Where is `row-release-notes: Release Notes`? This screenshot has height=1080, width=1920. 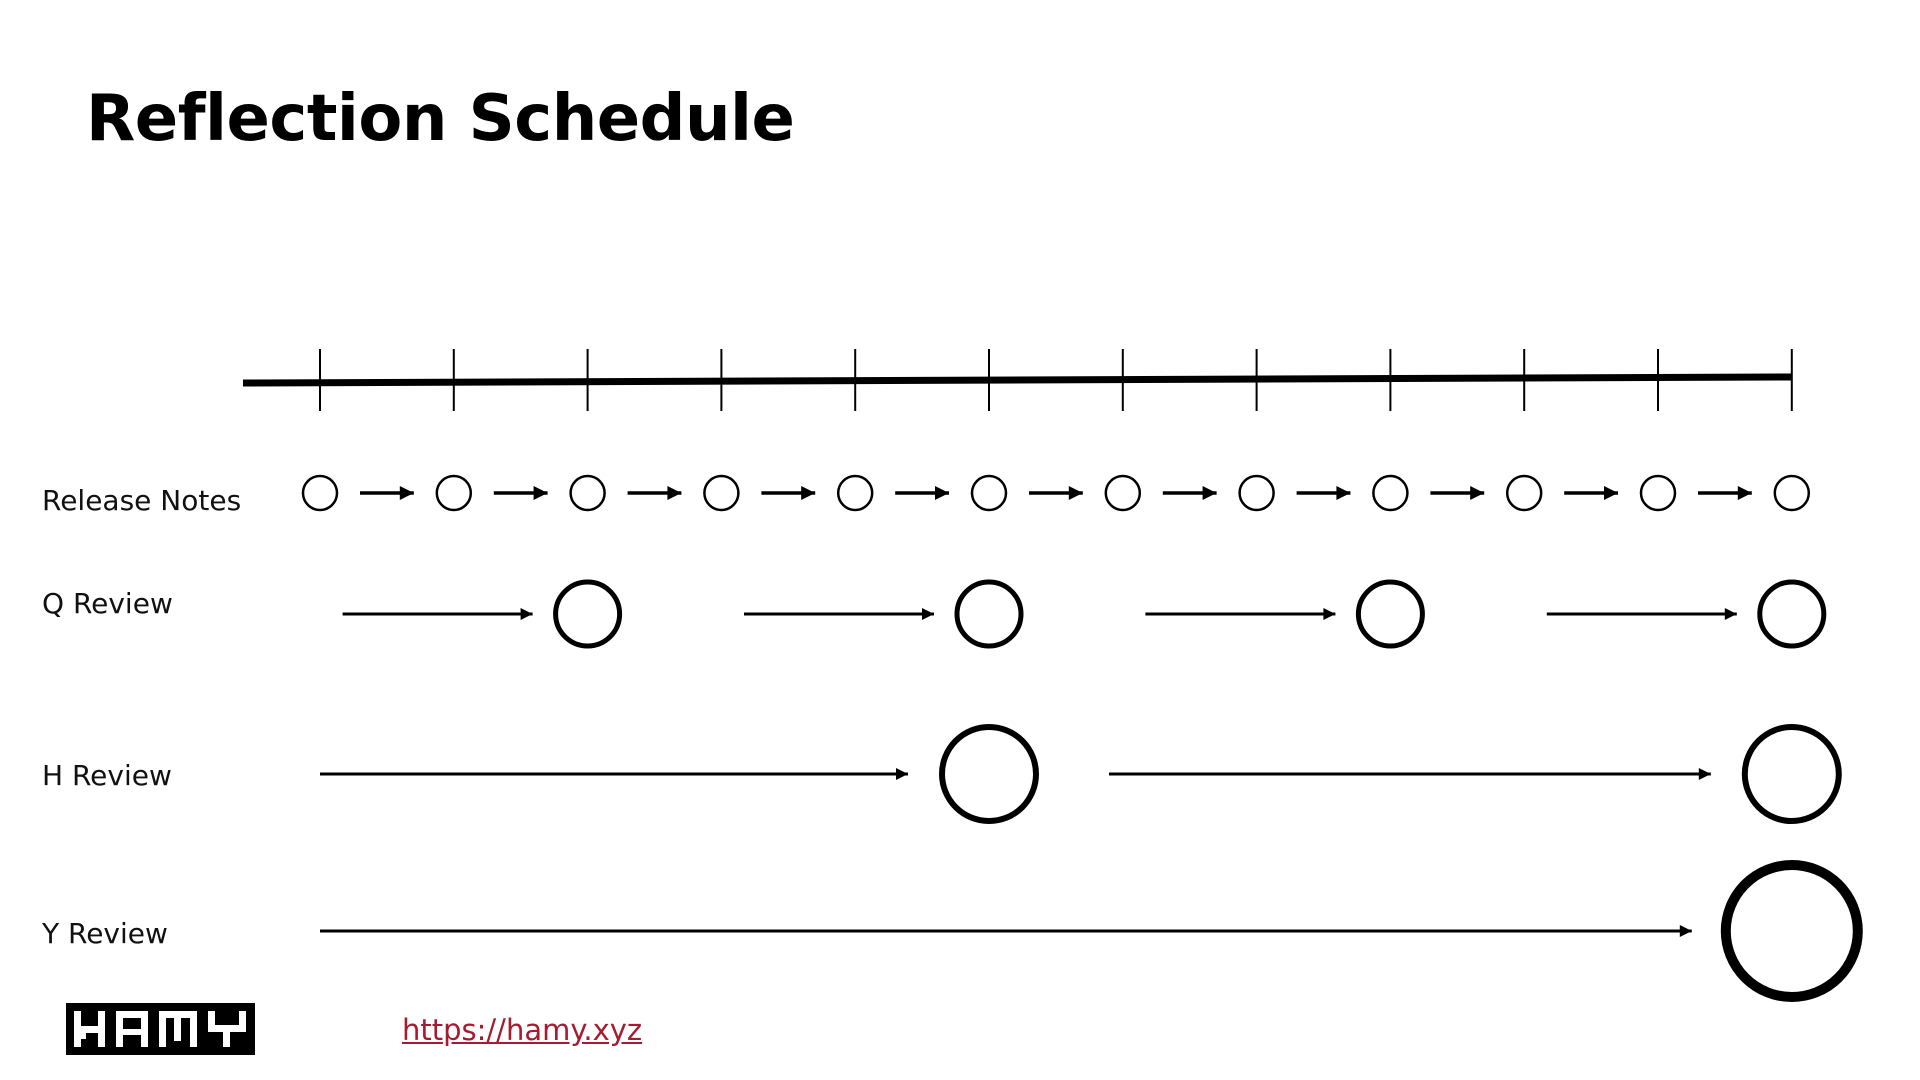
row-release-notes: Release Notes is located at coordinates (926, 495).